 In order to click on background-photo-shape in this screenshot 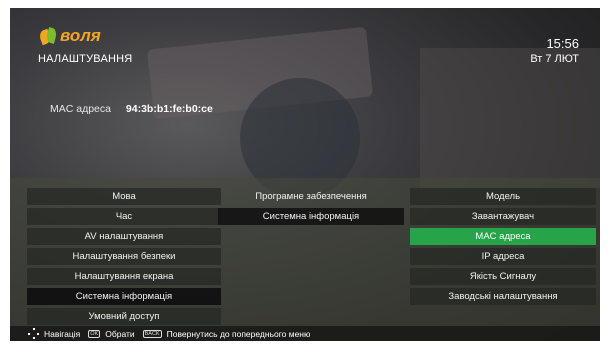, I will do `click(510, 118)`.